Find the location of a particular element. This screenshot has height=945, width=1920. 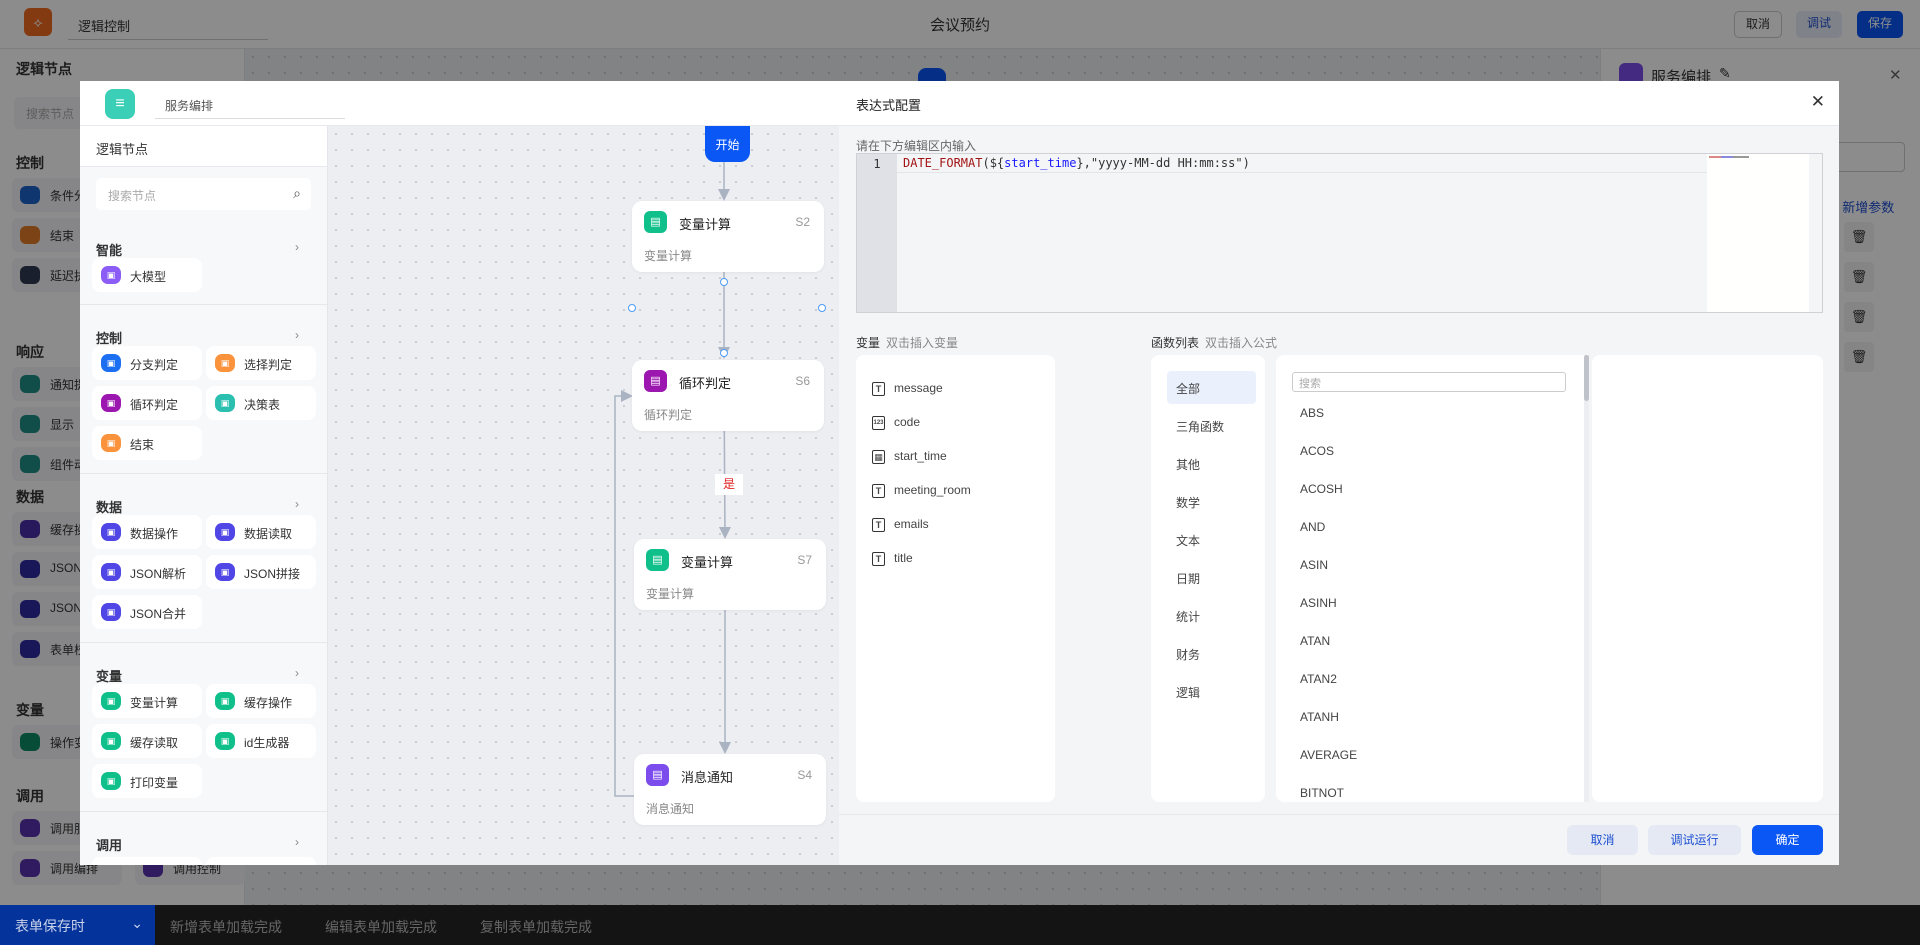

function-item: ABS is located at coordinates (1312, 413).